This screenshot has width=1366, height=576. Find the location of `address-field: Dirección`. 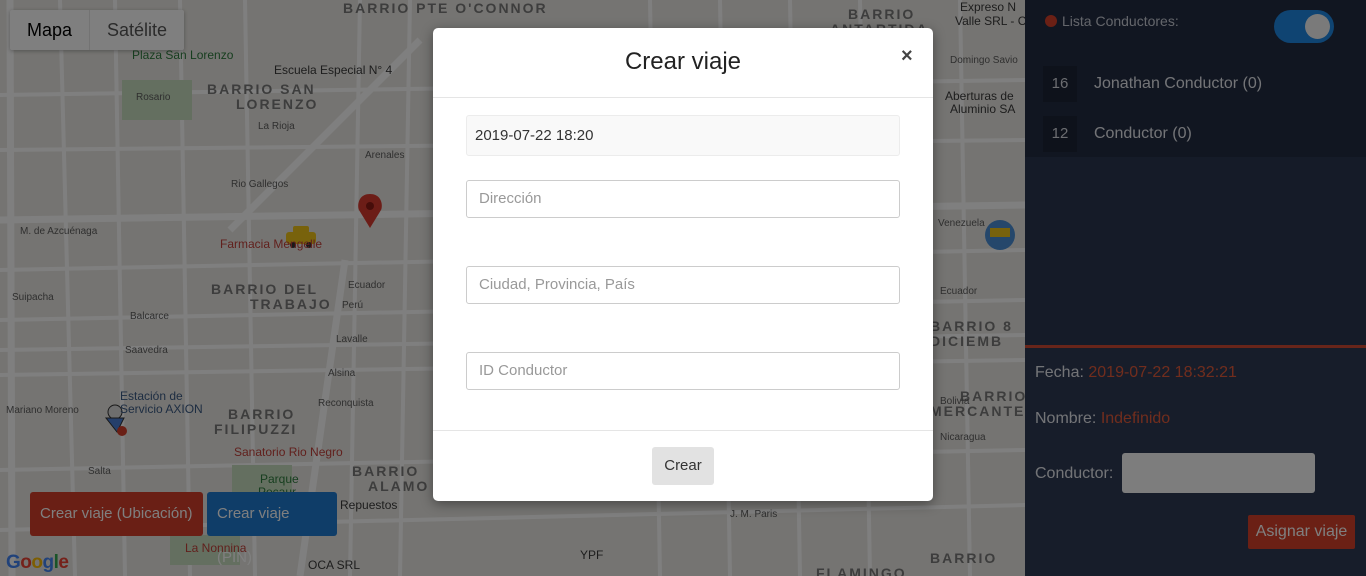

address-field: Dirección is located at coordinates (683, 199).